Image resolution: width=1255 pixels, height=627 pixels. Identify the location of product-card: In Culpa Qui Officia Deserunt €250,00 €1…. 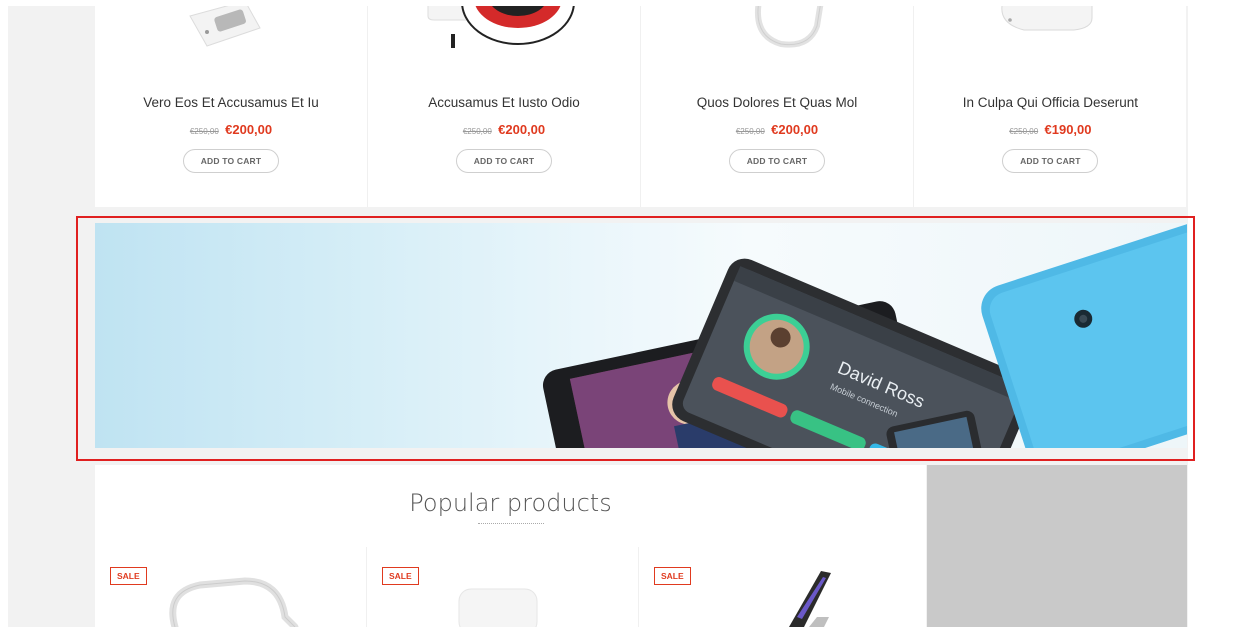
(1050, 106).